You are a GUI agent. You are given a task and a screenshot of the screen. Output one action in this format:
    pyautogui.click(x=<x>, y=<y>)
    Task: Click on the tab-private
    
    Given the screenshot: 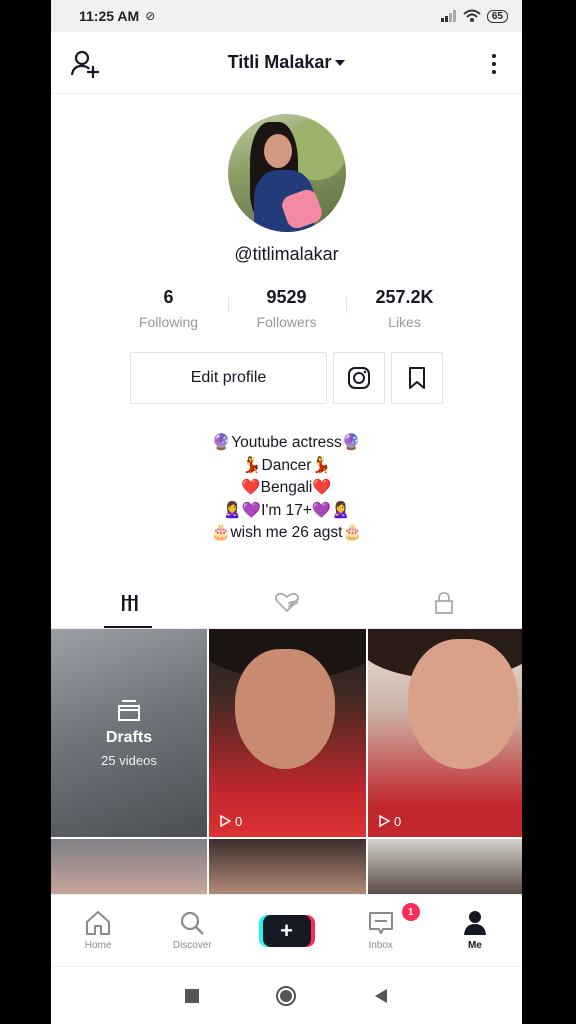 What is the action you would take?
    pyautogui.click(x=443, y=603)
    